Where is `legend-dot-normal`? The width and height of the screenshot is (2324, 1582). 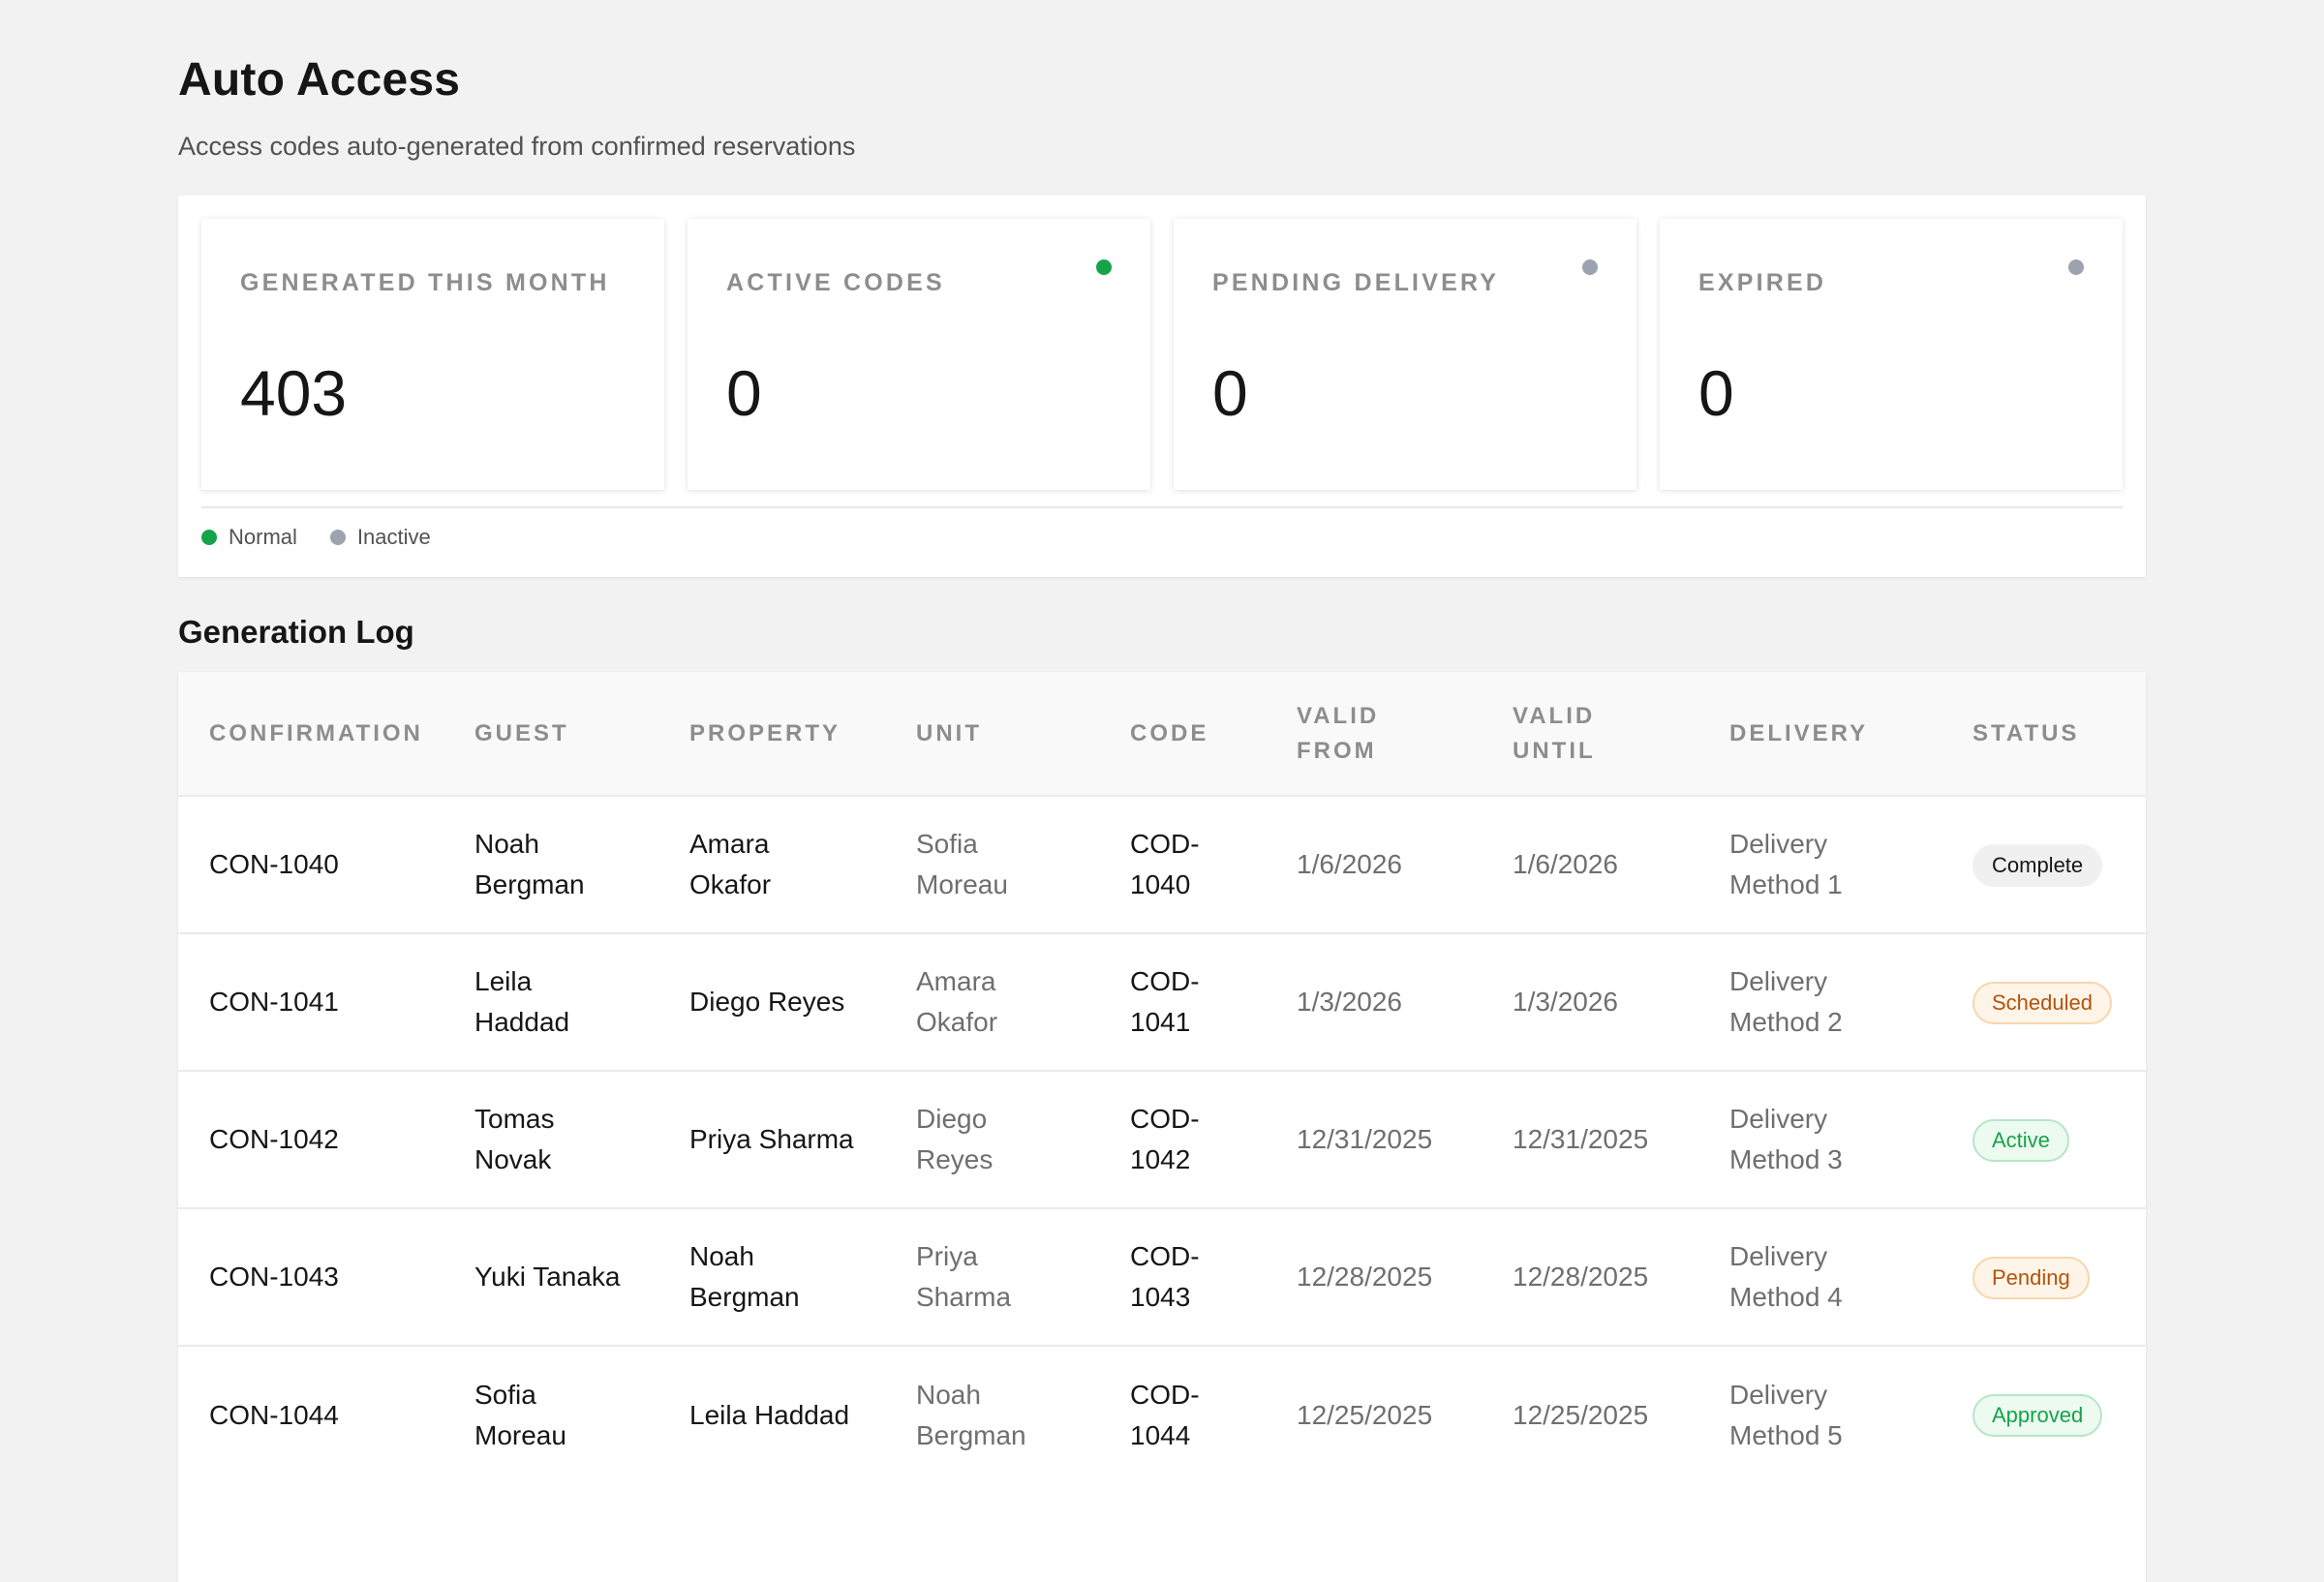
legend-dot-normal is located at coordinates (209, 537).